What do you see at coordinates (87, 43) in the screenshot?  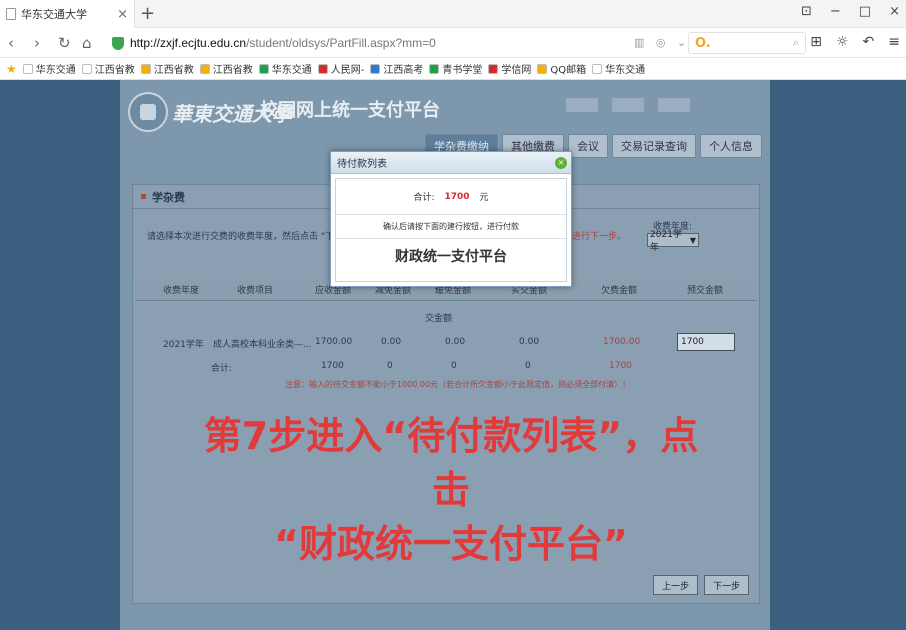 I see `home-icon: ⌂` at bounding box center [87, 43].